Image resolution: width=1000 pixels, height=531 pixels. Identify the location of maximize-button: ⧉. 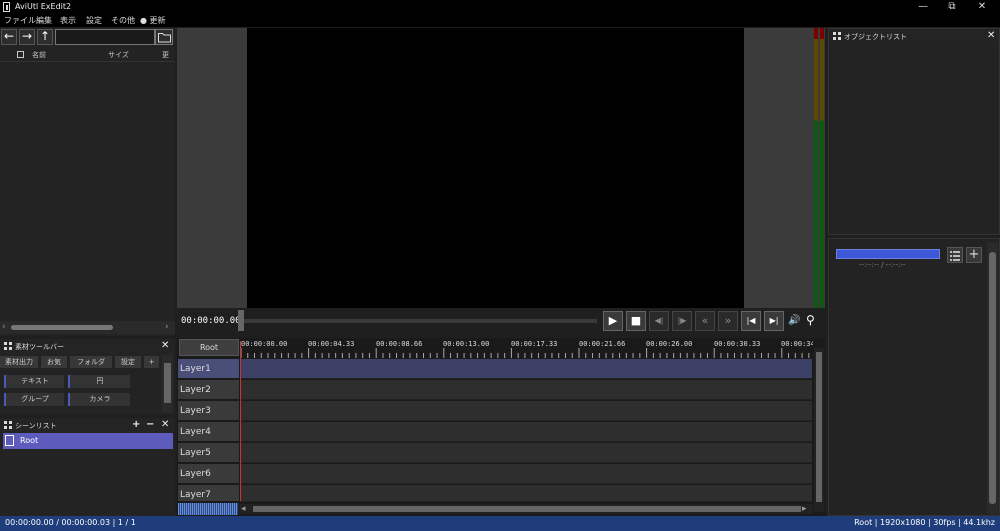
(952, 7).